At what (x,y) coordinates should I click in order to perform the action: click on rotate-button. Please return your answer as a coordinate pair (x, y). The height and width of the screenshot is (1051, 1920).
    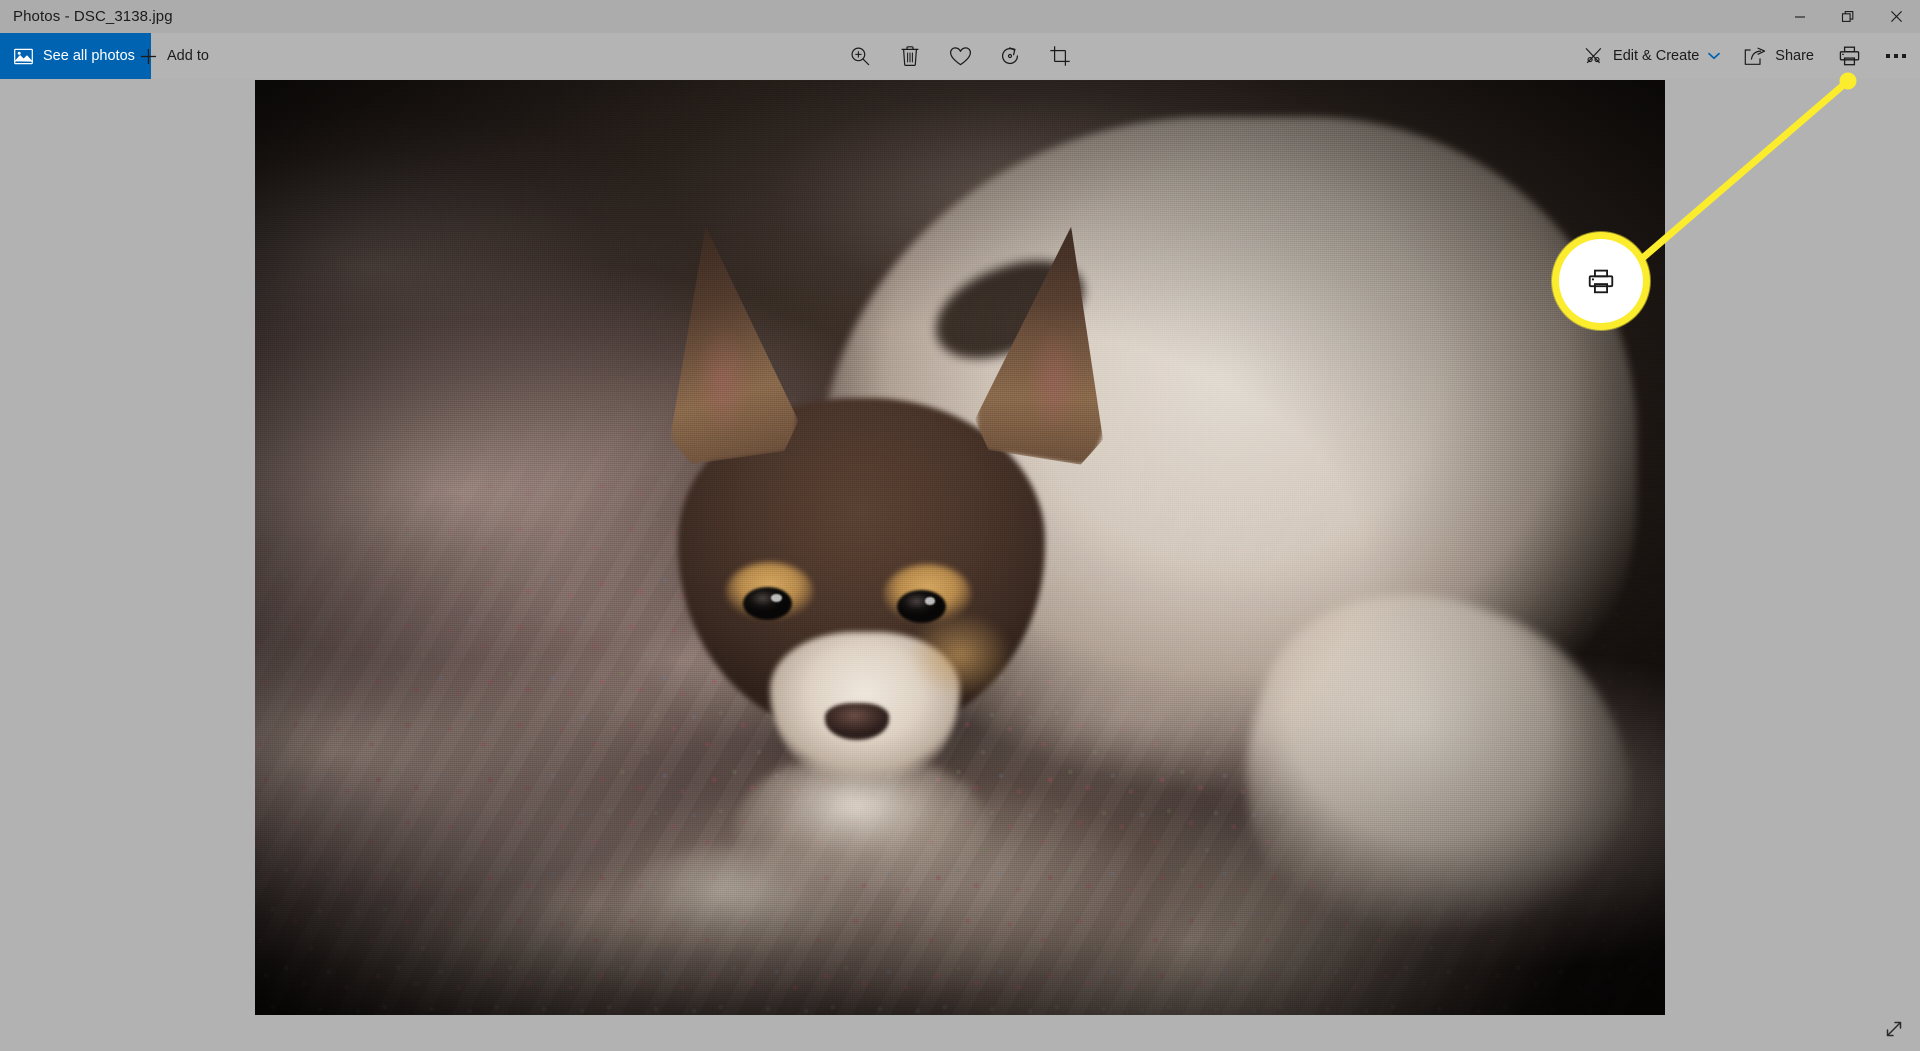
    Looking at the image, I should click on (1010, 56).